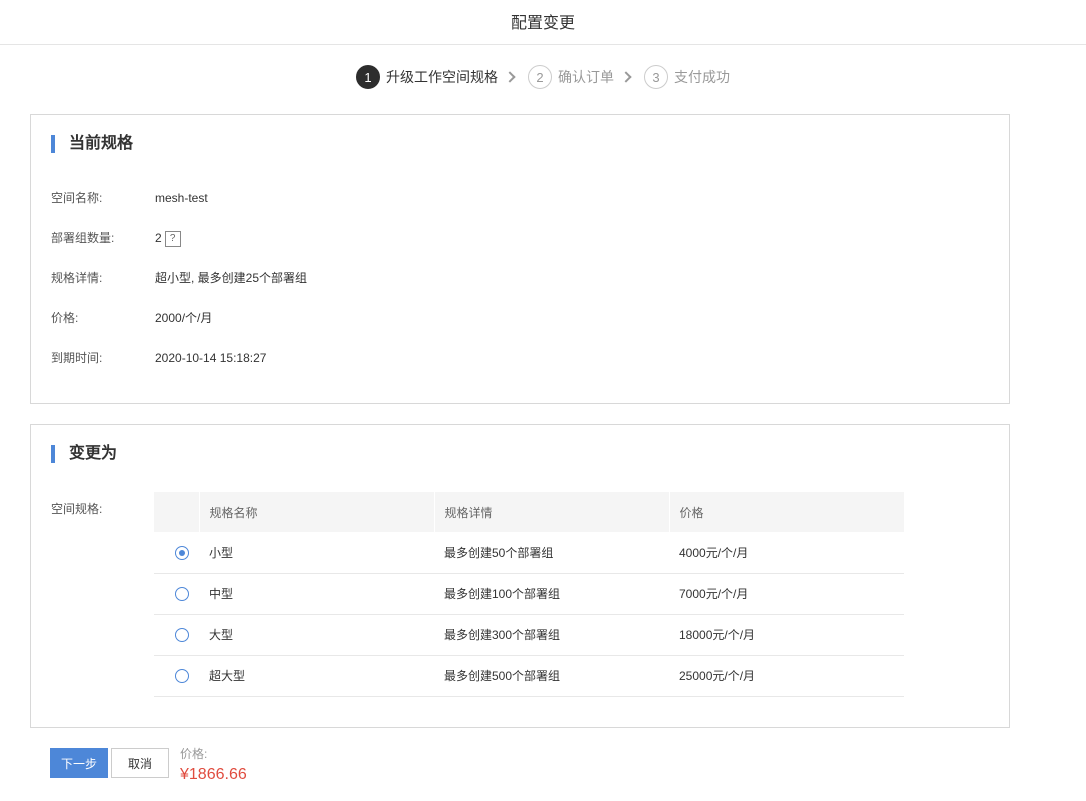 This screenshot has height=801, width=1086. I want to click on spec-detail-cell: 最多创建50个部署组, so click(551, 553).